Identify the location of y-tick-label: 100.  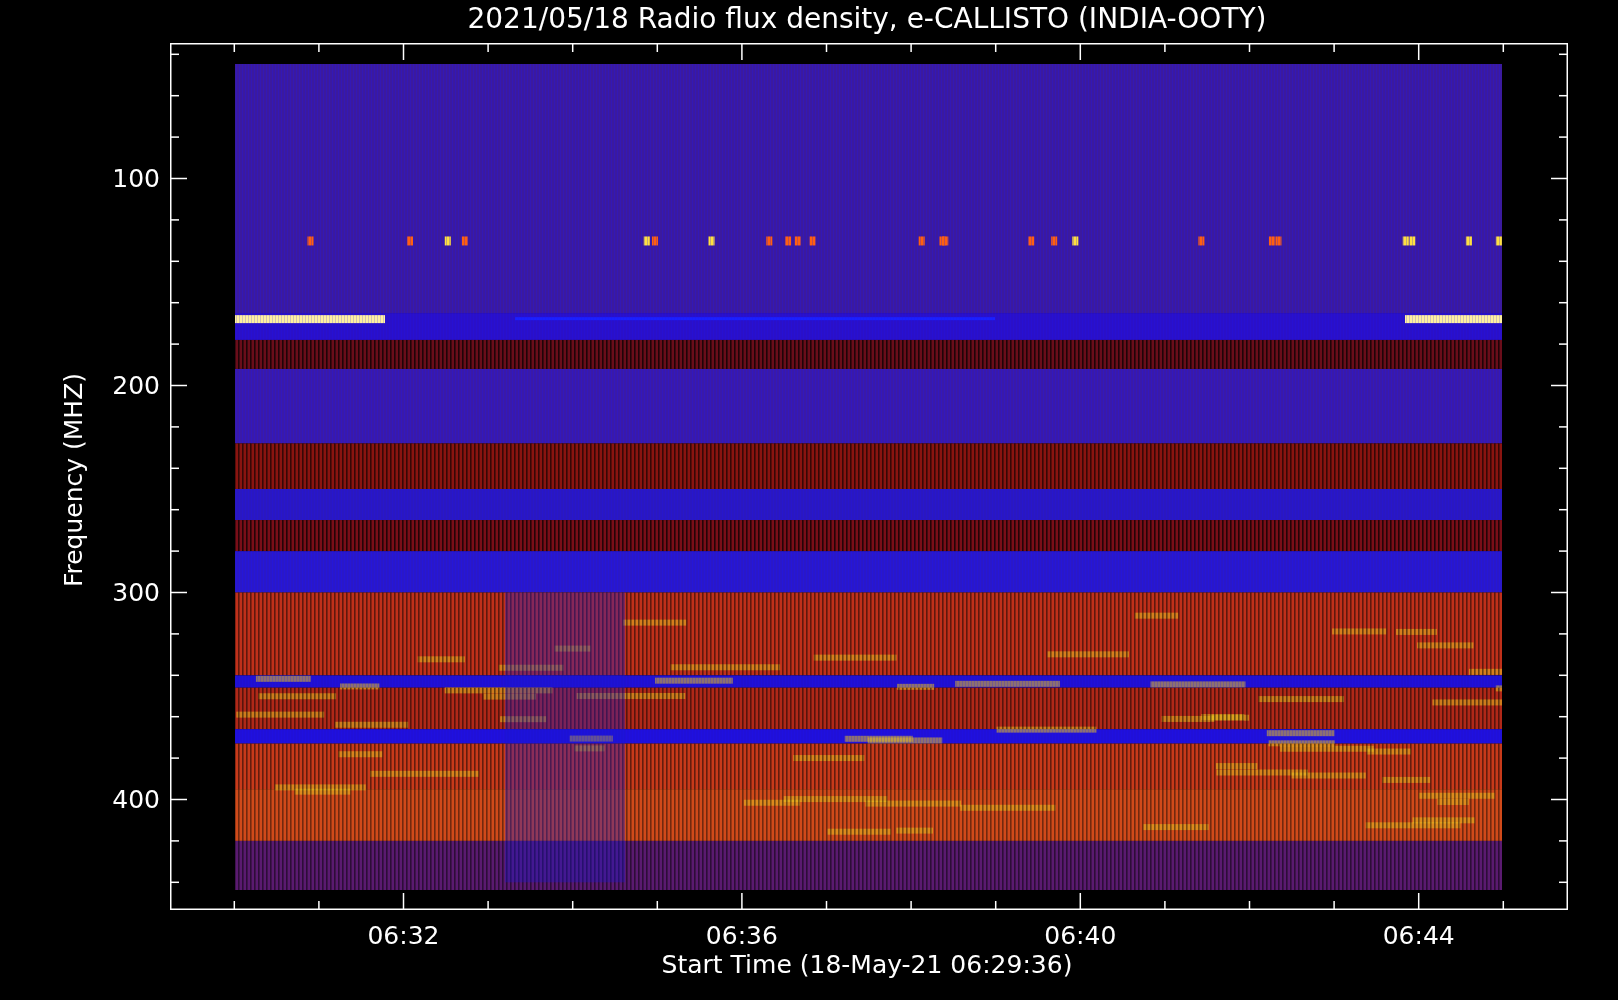
(135, 178).